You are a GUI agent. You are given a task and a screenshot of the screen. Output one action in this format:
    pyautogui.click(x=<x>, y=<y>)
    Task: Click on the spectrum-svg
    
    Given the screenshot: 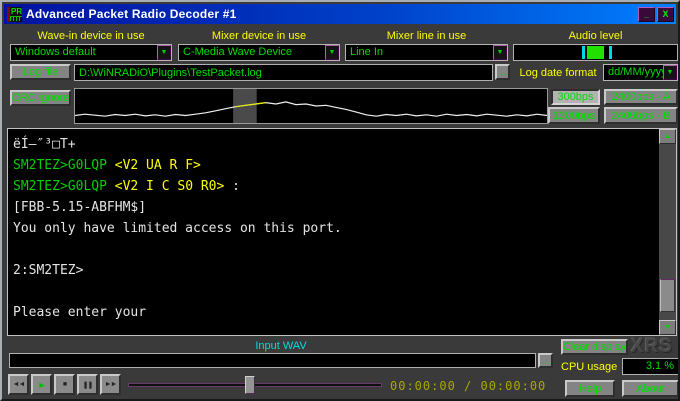 What is the action you would take?
    pyautogui.click(x=311, y=106)
    